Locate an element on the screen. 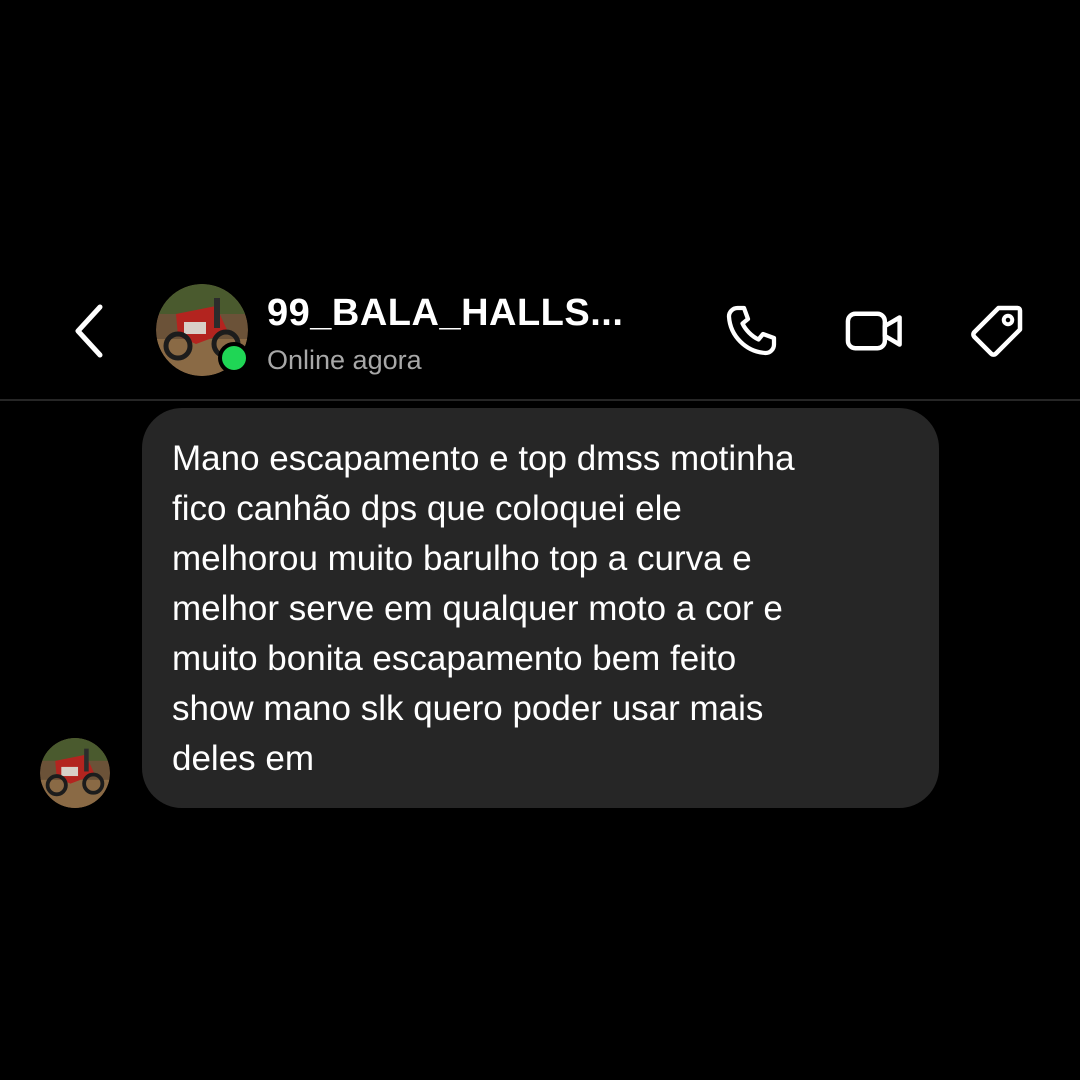 Image resolution: width=1080 pixels, height=1080 pixels. back-button is located at coordinates (90, 331).